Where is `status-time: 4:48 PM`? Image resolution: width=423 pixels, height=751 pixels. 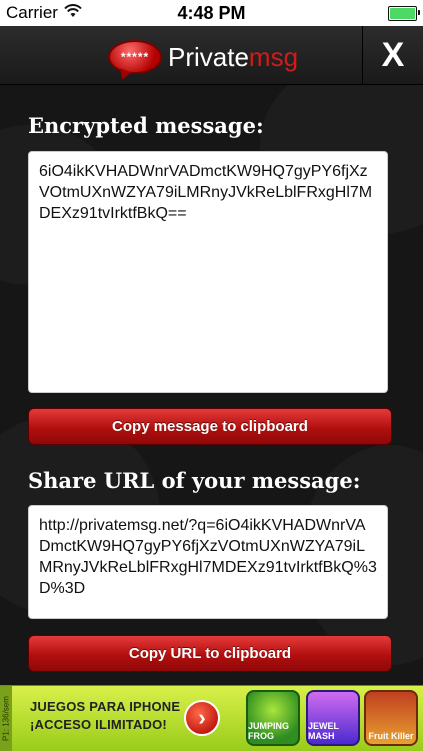
status-time: 4:48 PM is located at coordinates (211, 13).